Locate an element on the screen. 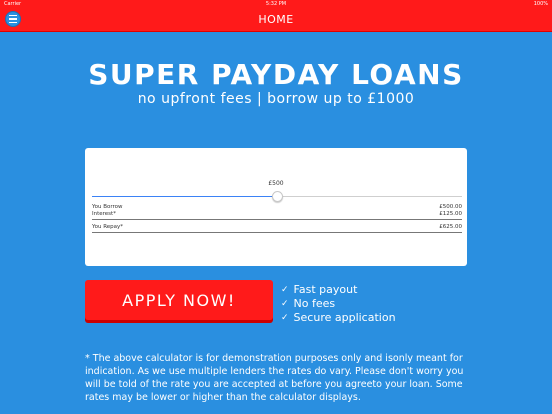 This screenshot has width=552, height=414. feature-item: ✓ Fast payout is located at coordinates (338, 290).